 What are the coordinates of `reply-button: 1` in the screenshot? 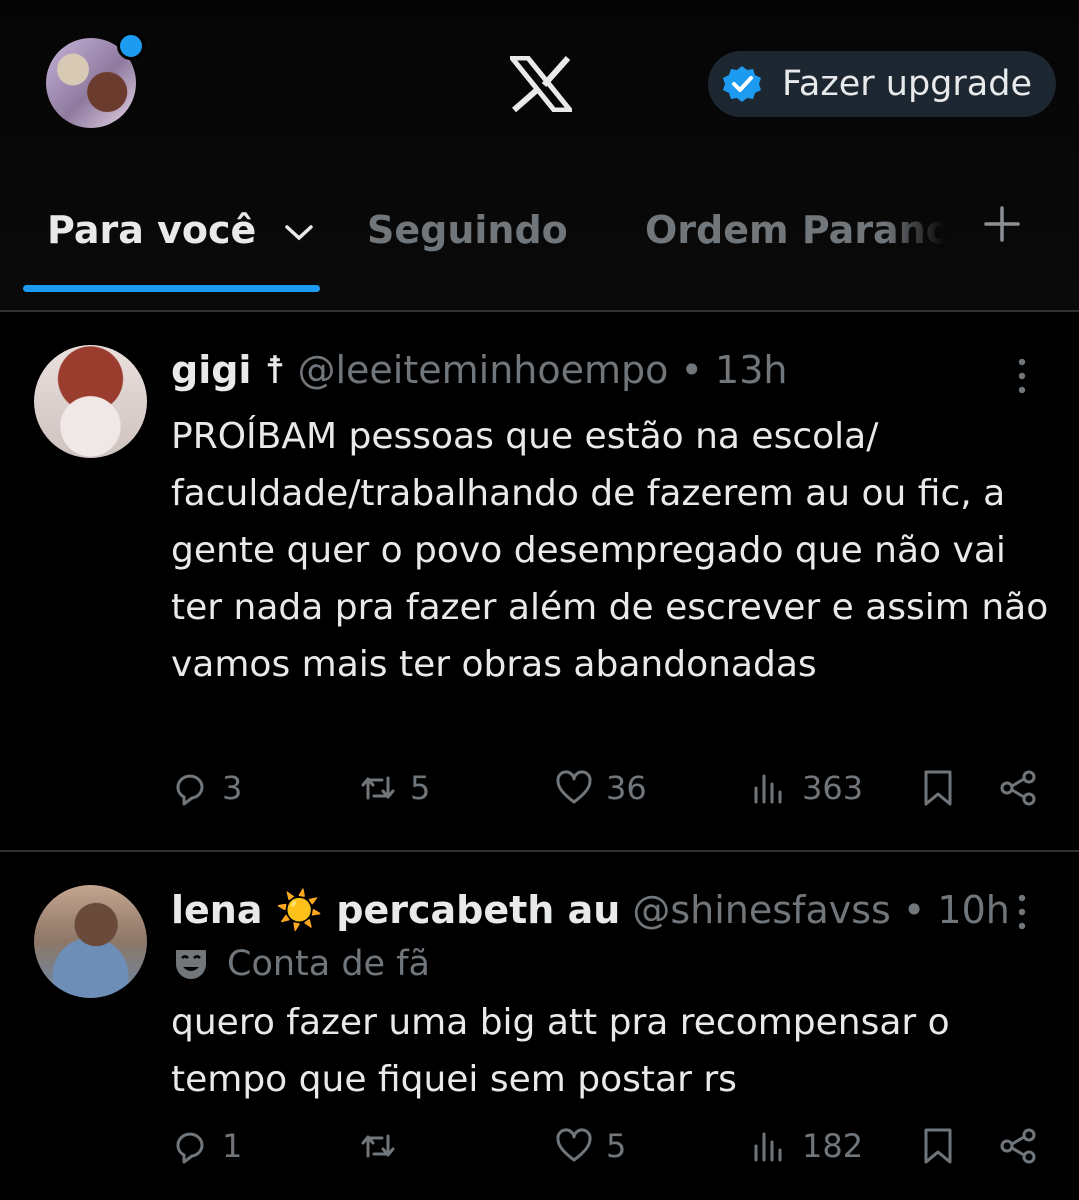 It's located at (206, 1146).